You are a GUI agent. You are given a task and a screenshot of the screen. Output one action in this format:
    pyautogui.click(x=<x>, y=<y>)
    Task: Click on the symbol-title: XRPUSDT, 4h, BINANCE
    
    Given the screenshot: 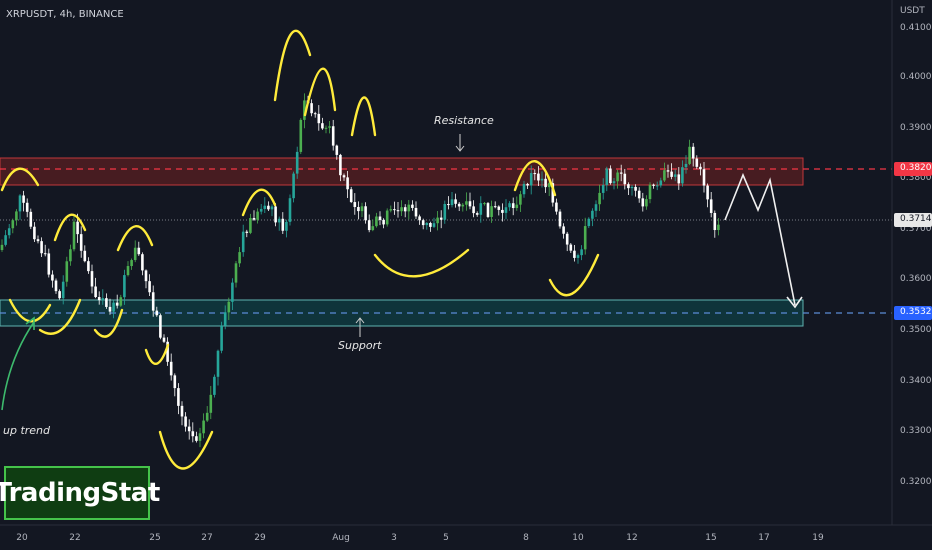 What is the action you would take?
    pyautogui.click(x=65, y=14)
    